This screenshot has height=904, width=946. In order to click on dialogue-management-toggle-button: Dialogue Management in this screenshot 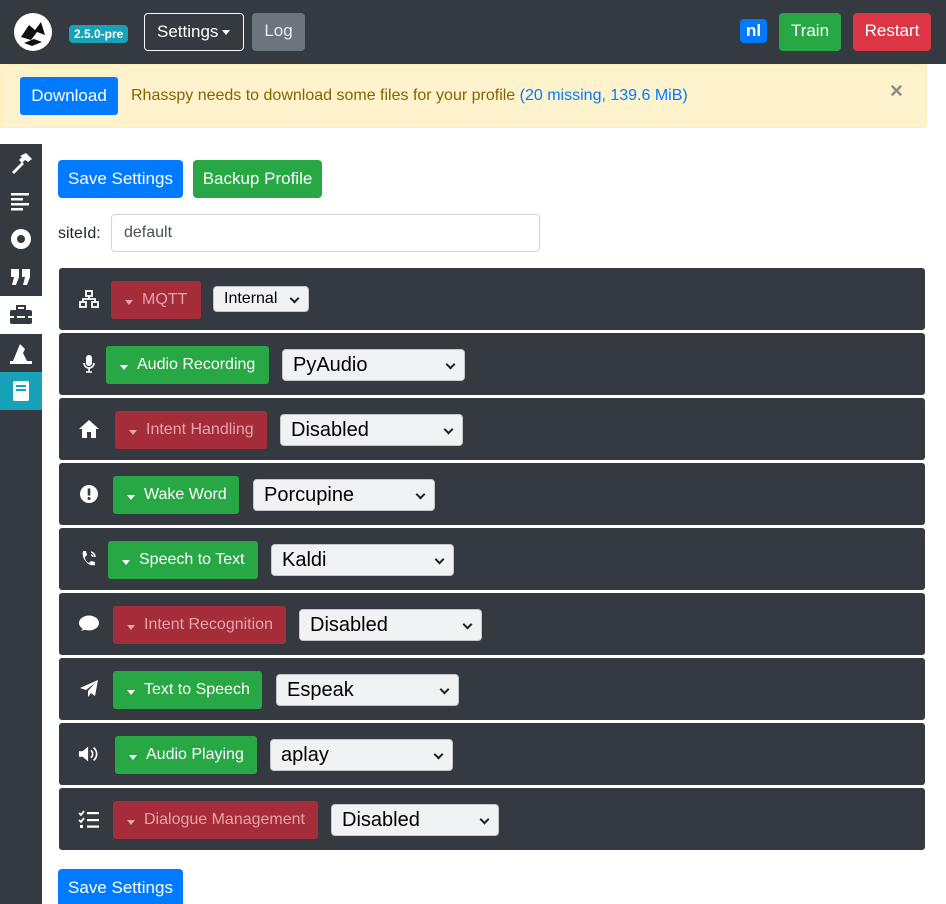, I will do `click(215, 820)`.